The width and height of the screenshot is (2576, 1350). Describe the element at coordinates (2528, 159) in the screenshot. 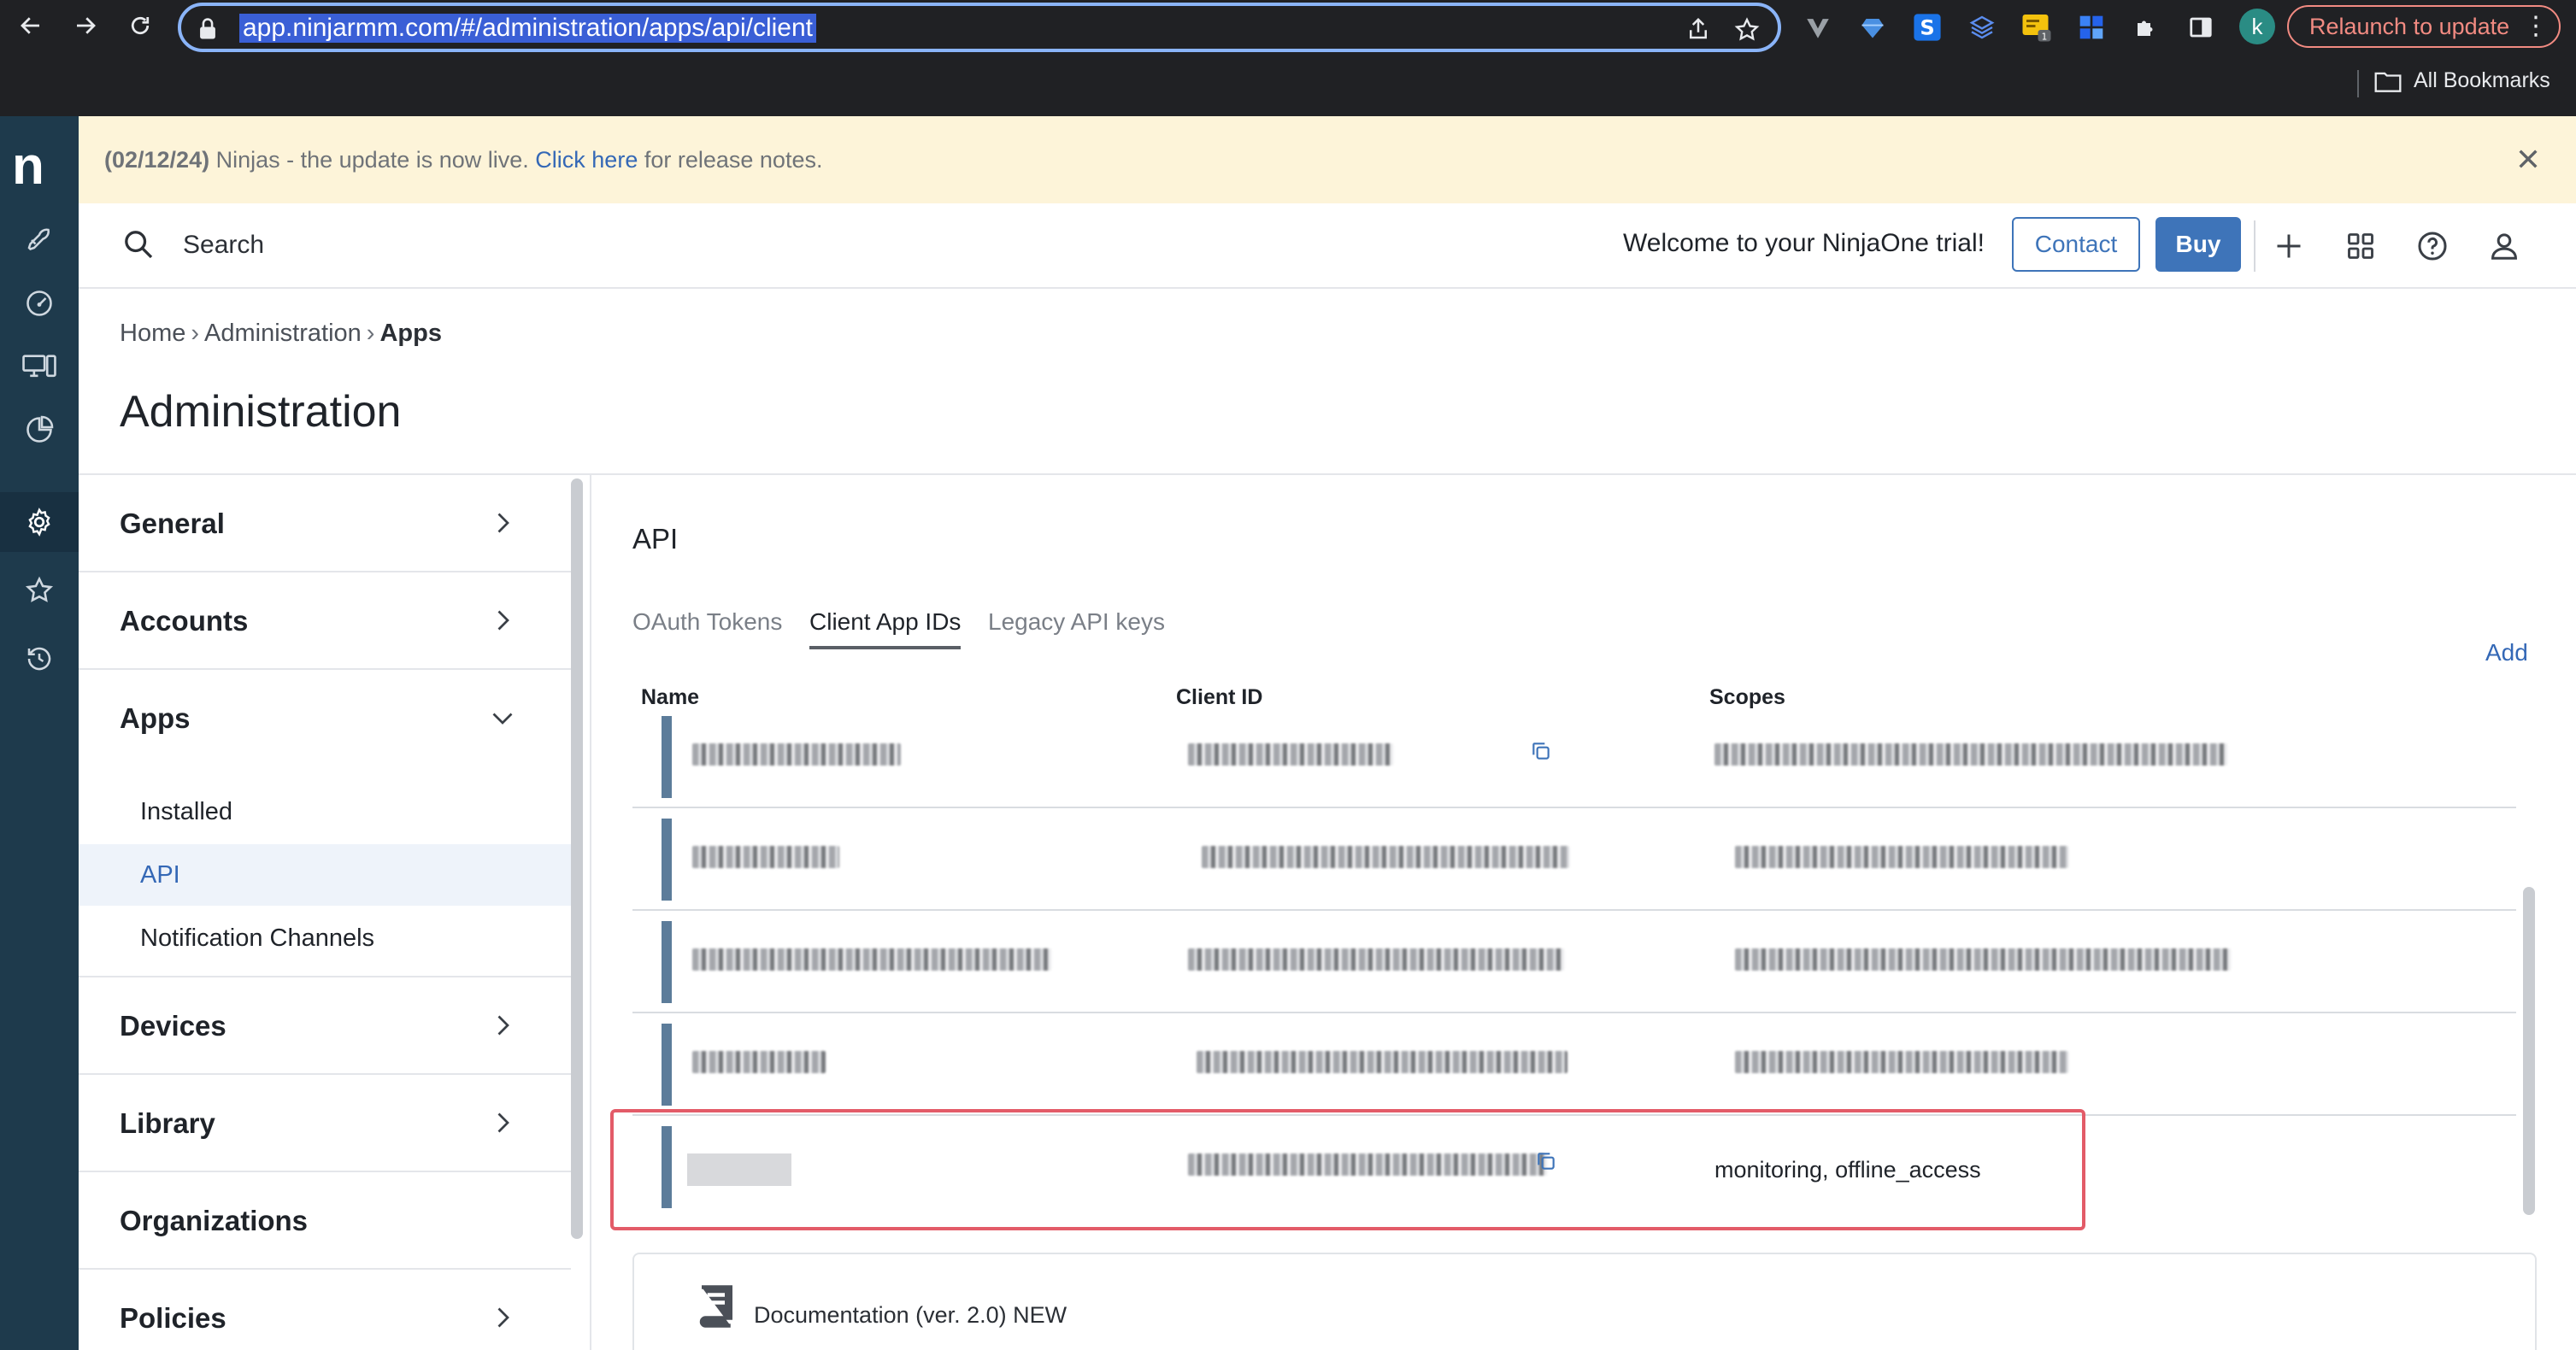

I see `close-icon` at that location.